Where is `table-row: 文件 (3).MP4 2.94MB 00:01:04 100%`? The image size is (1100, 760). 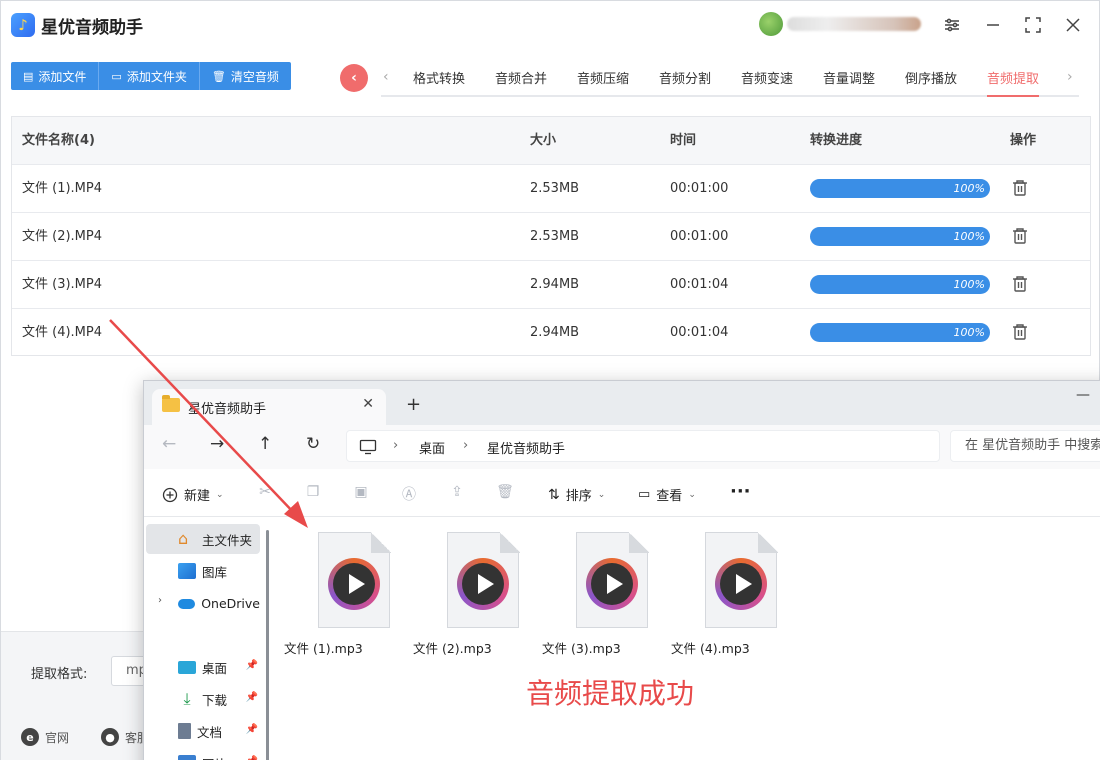
table-row: 文件 (3).MP4 2.94MB 00:01:04 100% is located at coordinates (551, 285).